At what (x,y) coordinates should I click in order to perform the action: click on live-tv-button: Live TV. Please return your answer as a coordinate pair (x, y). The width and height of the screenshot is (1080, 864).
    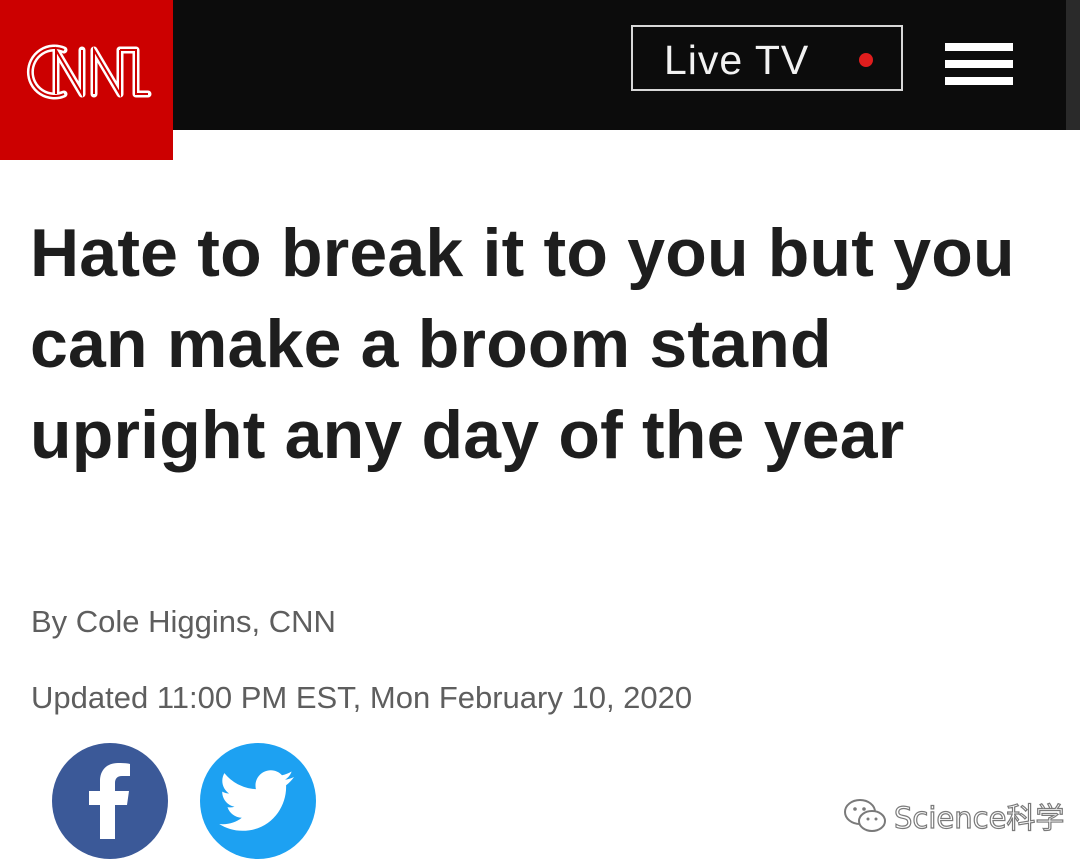
    Looking at the image, I should click on (767, 58).